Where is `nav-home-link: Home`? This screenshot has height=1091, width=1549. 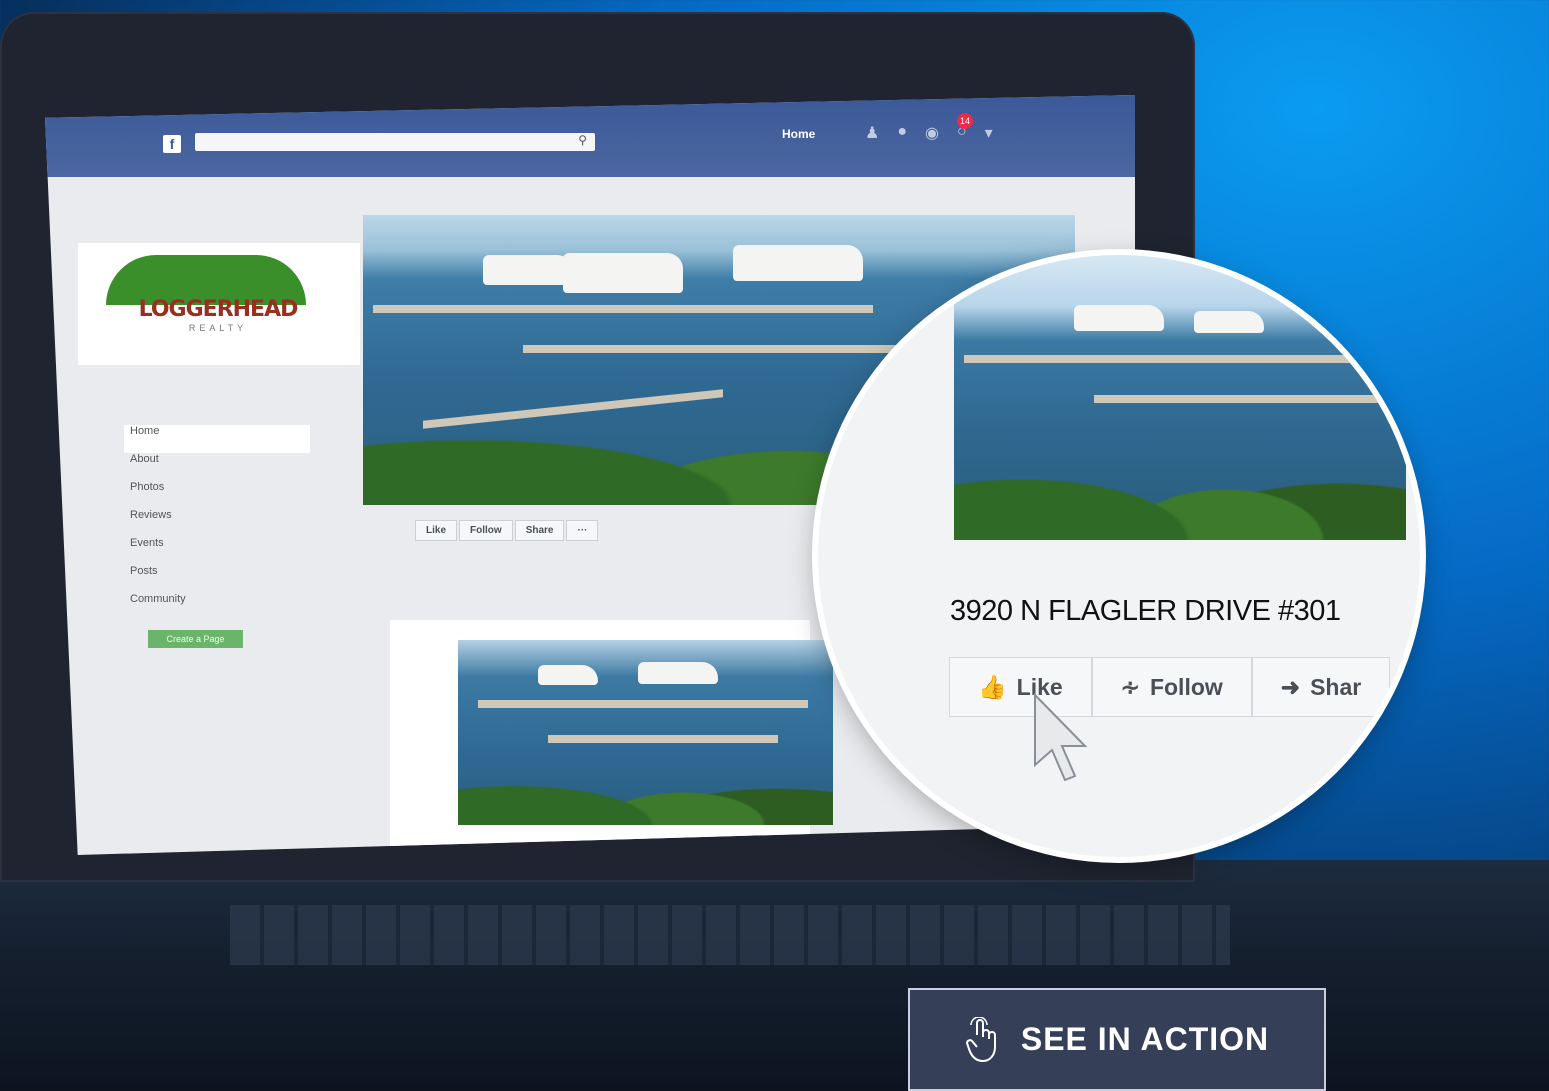 nav-home-link: Home is located at coordinates (798, 134).